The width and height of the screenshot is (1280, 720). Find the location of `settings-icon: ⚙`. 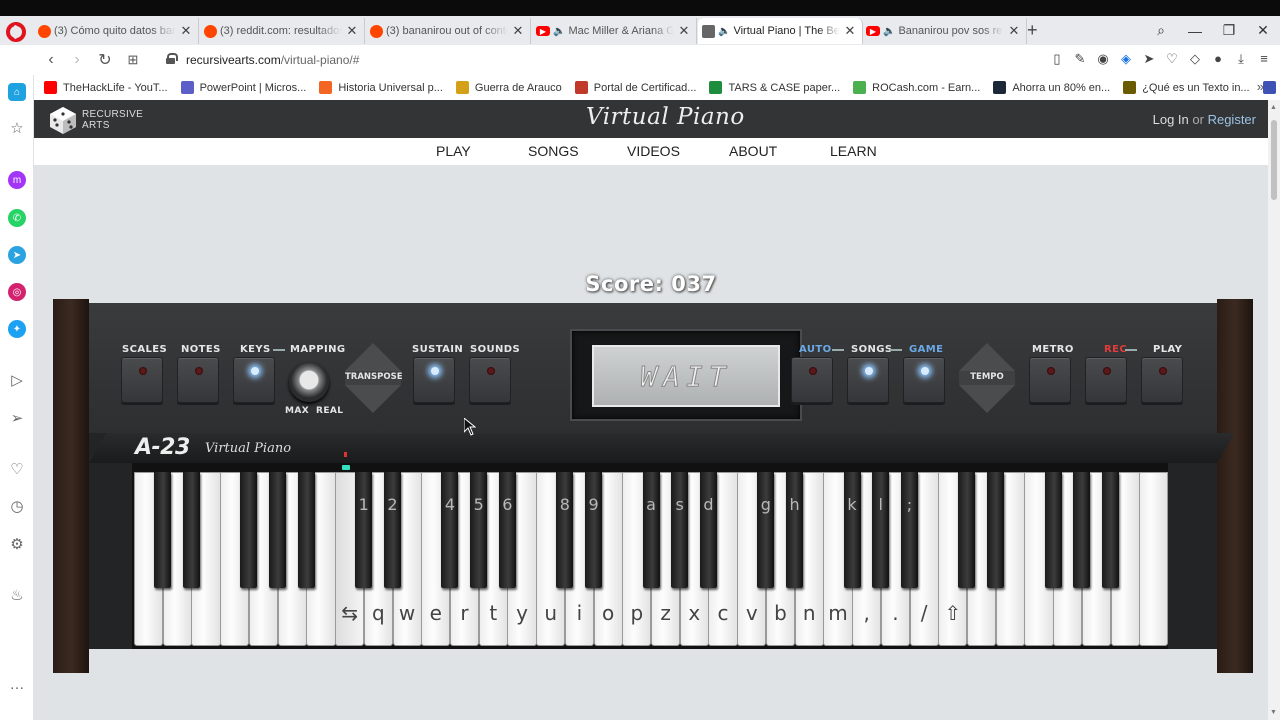

settings-icon: ⚙ is located at coordinates (17, 544).